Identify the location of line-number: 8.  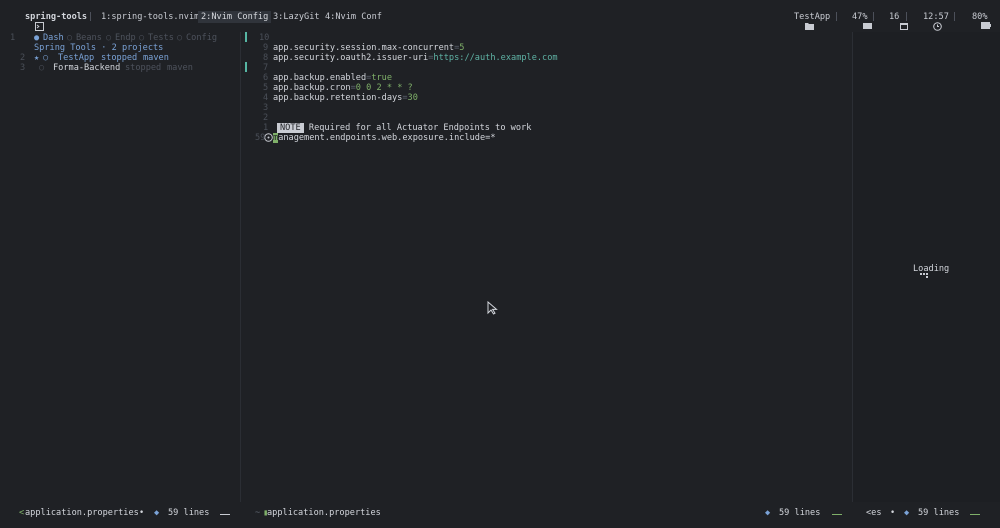
(266, 58).